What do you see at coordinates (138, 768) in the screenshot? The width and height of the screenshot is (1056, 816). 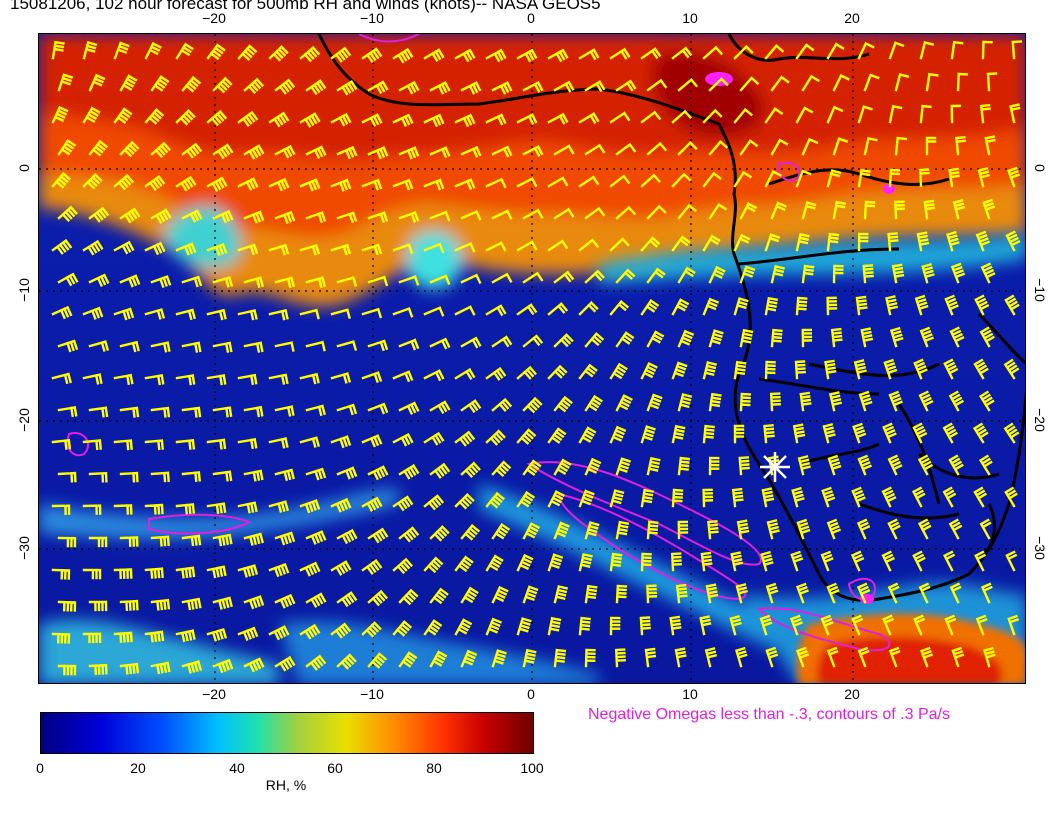 I see `colorbar-tick: 20` at bounding box center [138, 768].